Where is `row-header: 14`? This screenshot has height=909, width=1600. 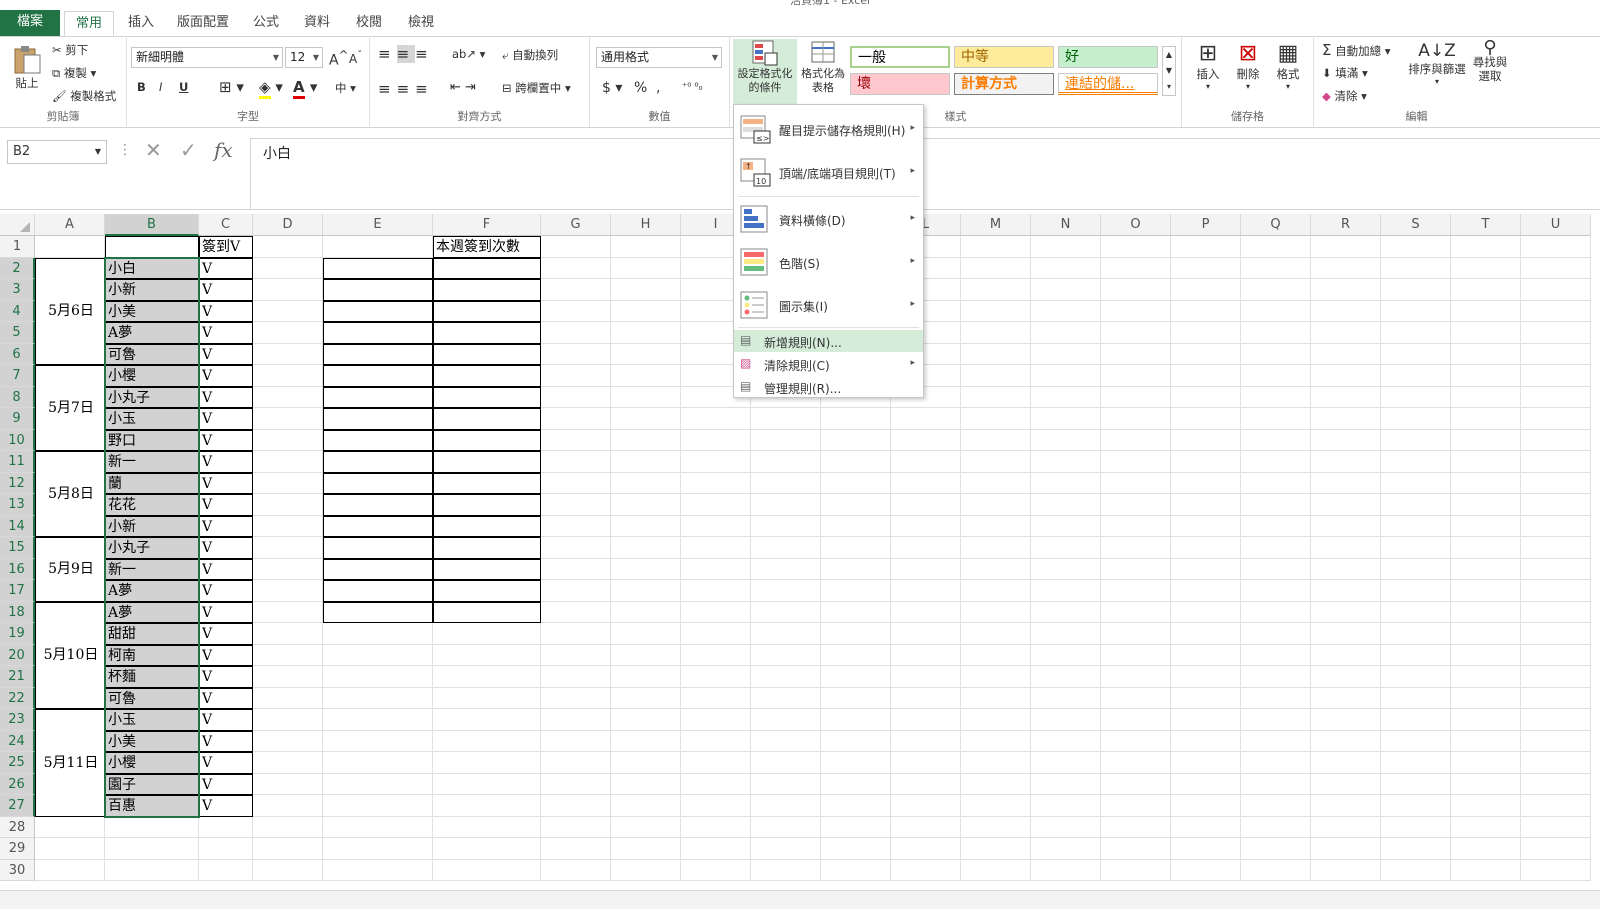 row-header: 14 is located at coordinates (17, 526).